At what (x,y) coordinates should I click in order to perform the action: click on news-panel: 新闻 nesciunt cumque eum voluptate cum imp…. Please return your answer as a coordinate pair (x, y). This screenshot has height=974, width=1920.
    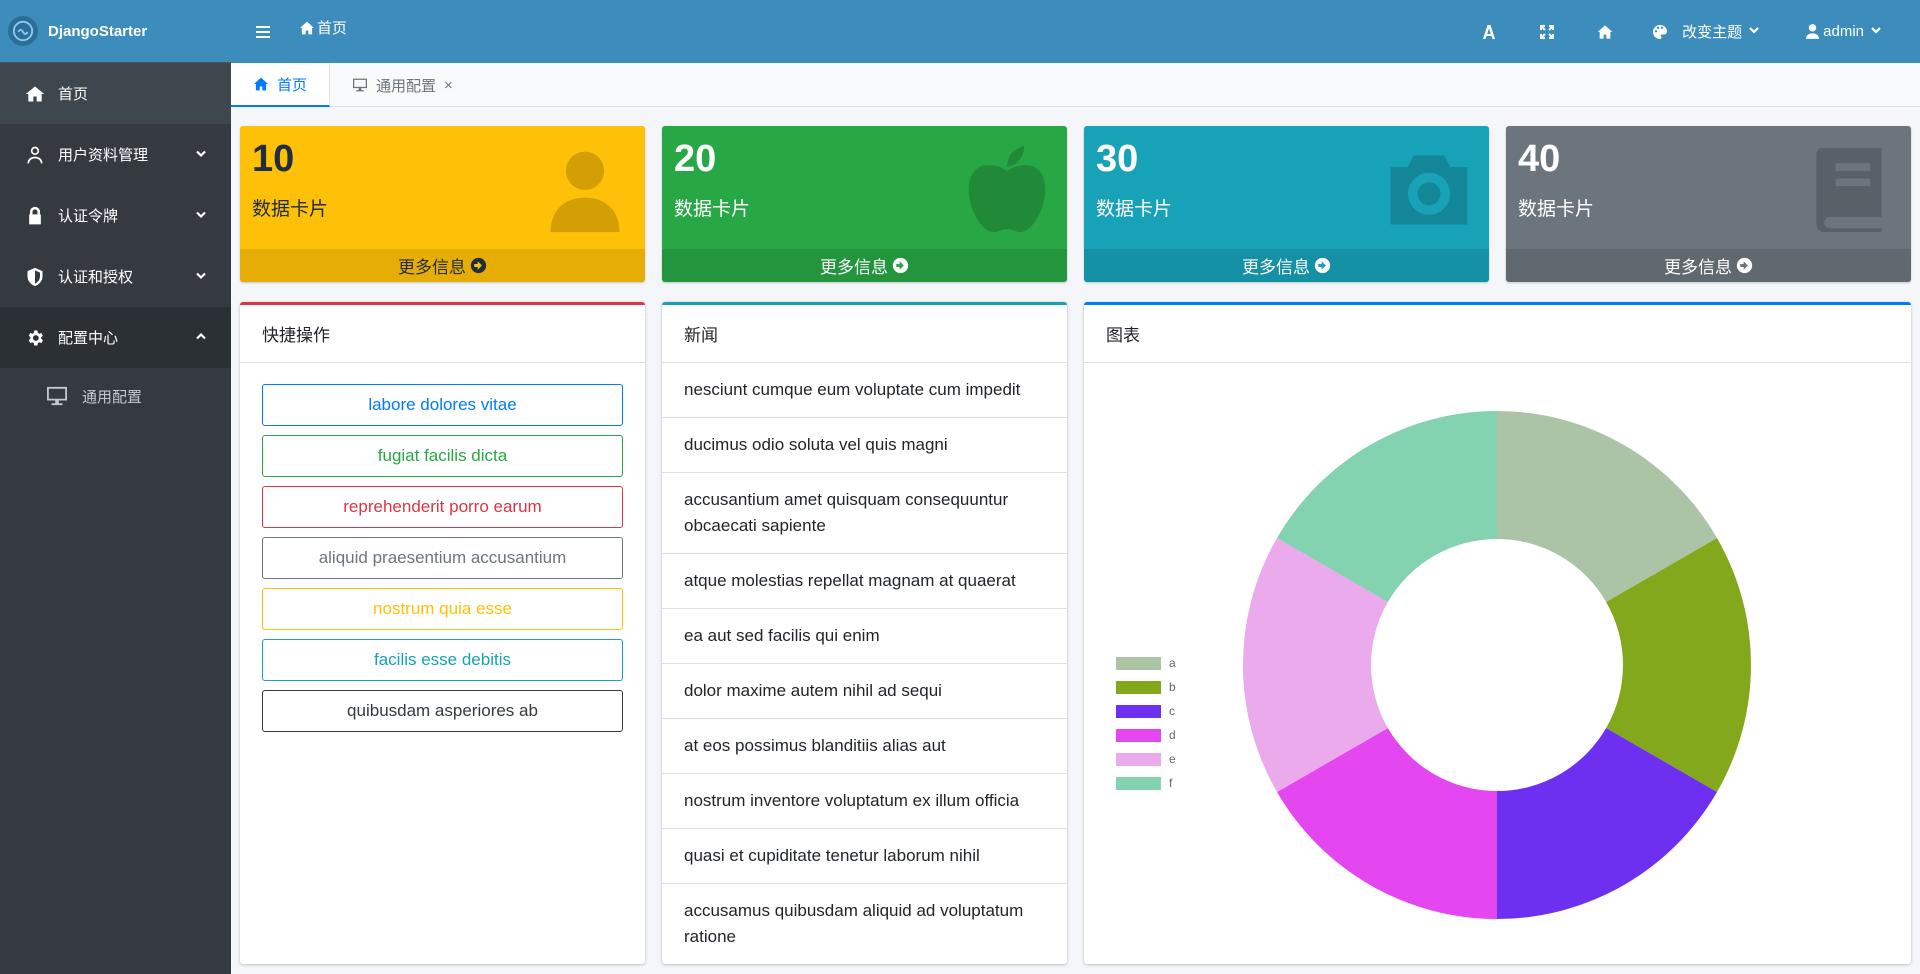
    Looking at the image, I should click on (864, 633).